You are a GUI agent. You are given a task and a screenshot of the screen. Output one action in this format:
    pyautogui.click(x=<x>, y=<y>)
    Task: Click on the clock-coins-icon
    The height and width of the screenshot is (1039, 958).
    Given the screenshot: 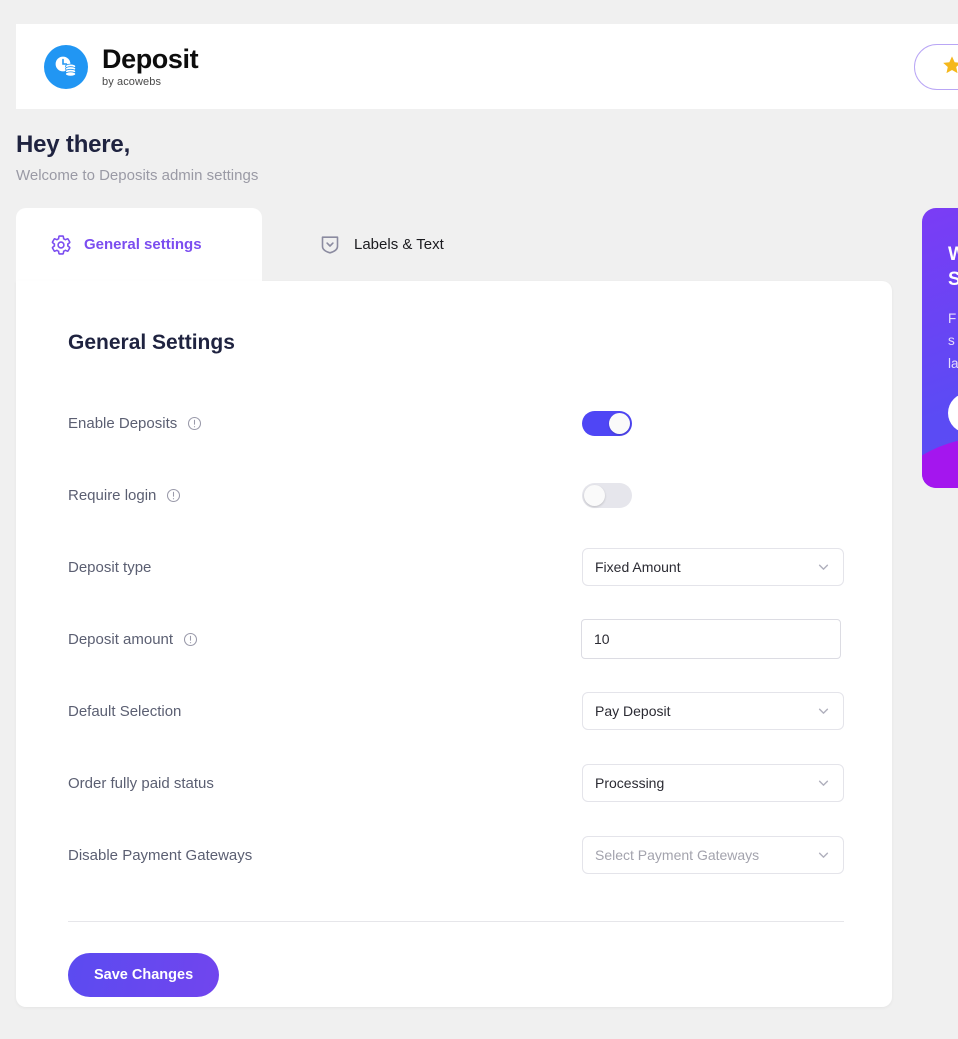 What is the action you would take?
    pyautogui.click(x=66, y=66)
    